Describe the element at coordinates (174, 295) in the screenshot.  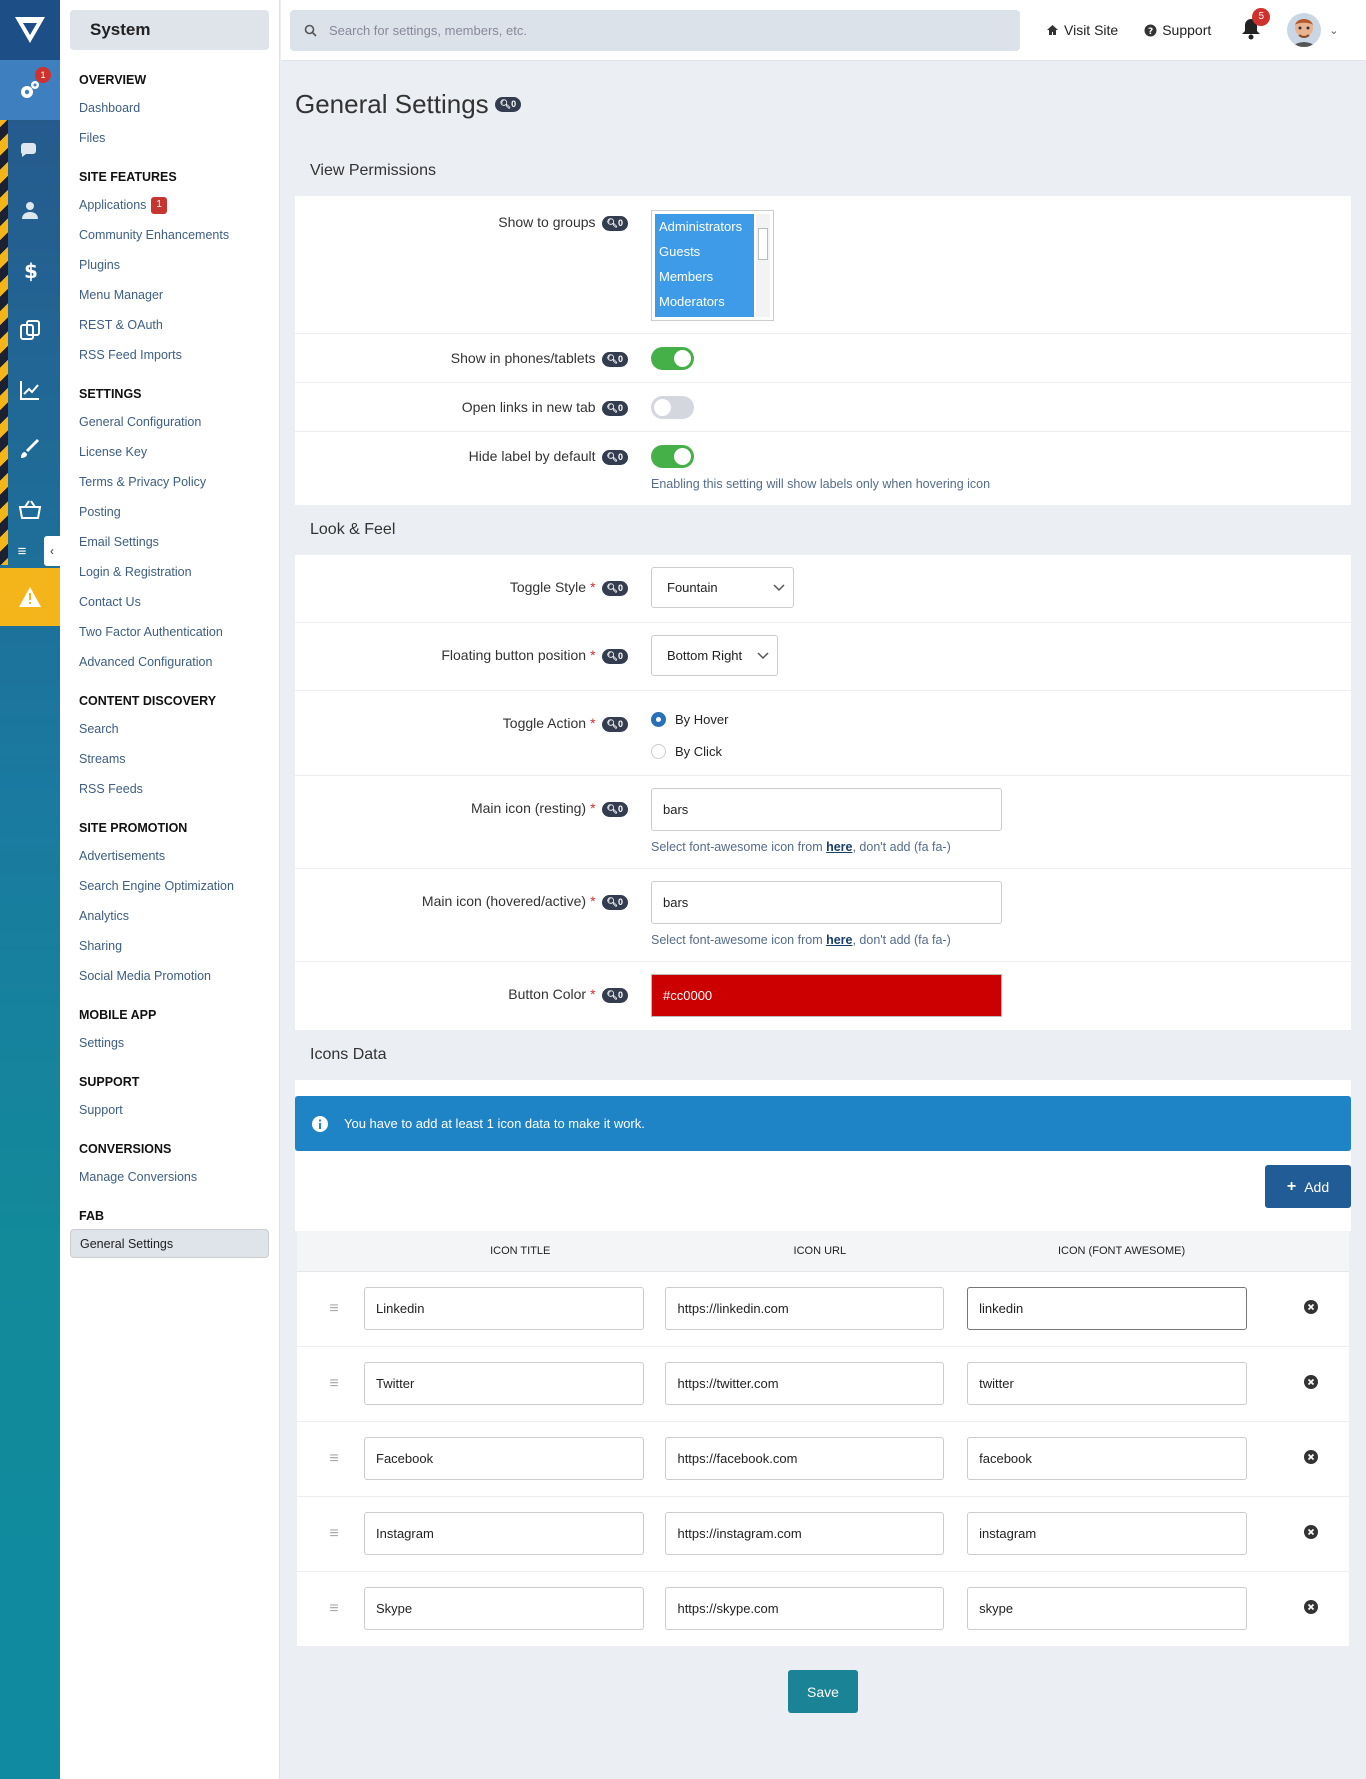
I see `sidebar-item: Menu Manager` at that location.